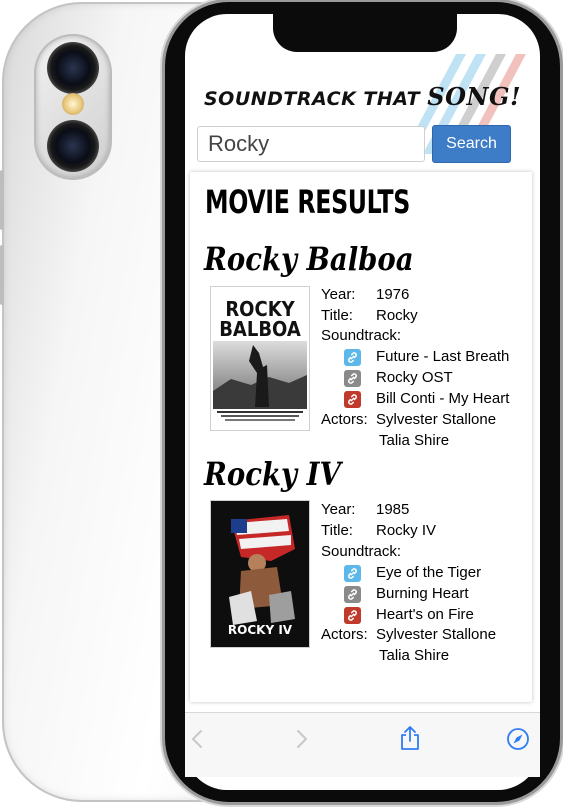 This screenshot has width=563, height=808. I want to click on browser-toolbar, so click(362, 744).